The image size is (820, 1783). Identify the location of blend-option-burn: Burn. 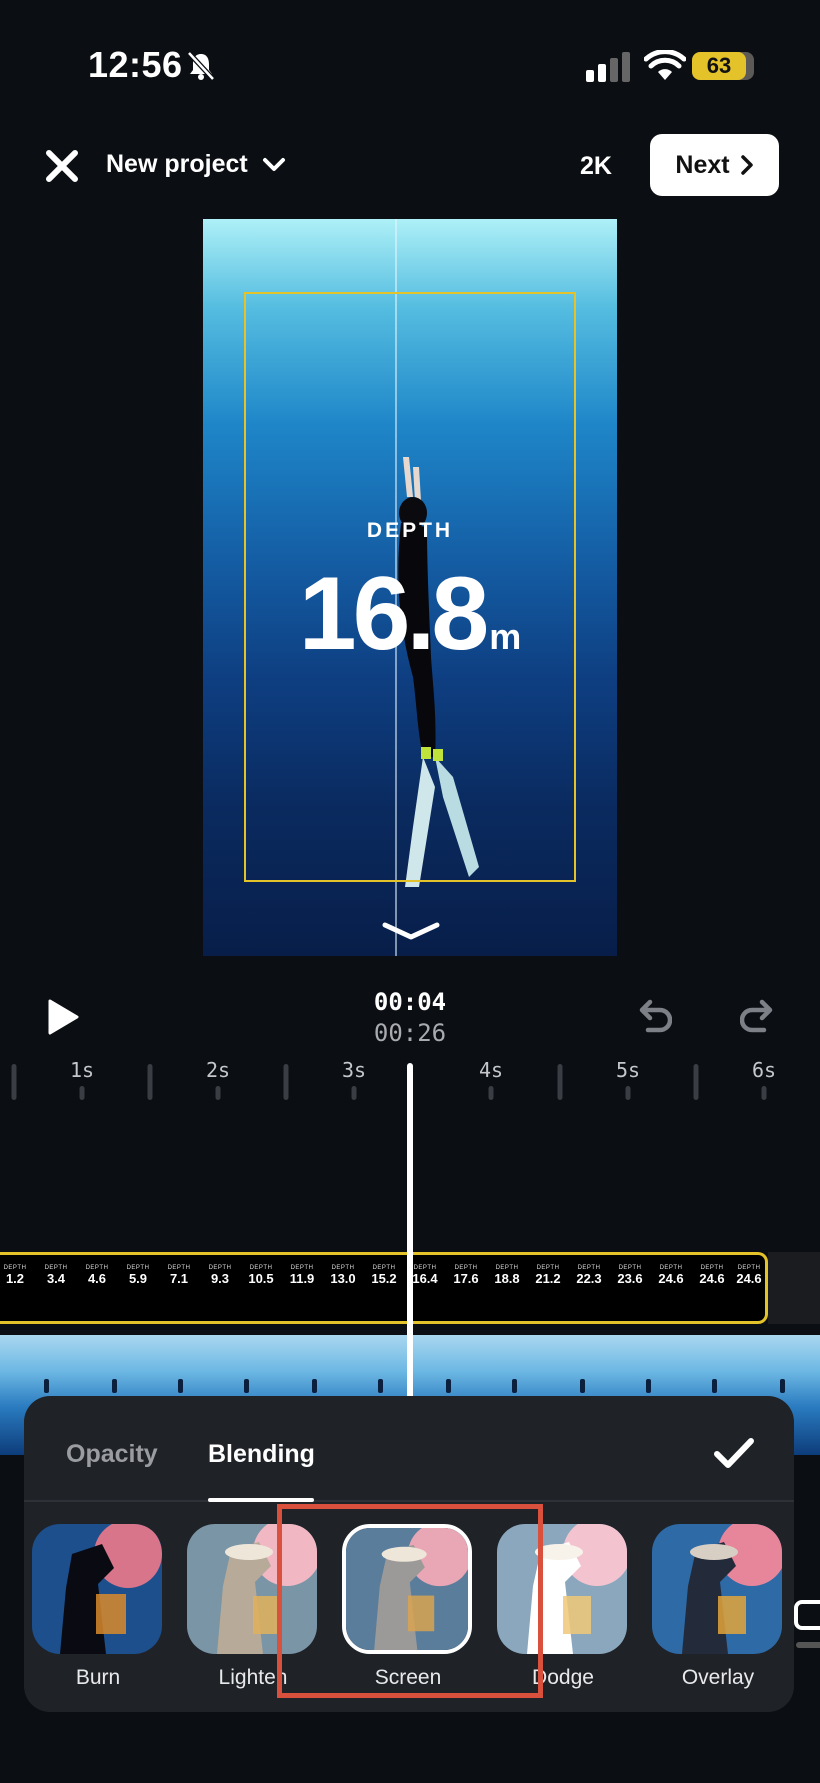
(98, 1607).